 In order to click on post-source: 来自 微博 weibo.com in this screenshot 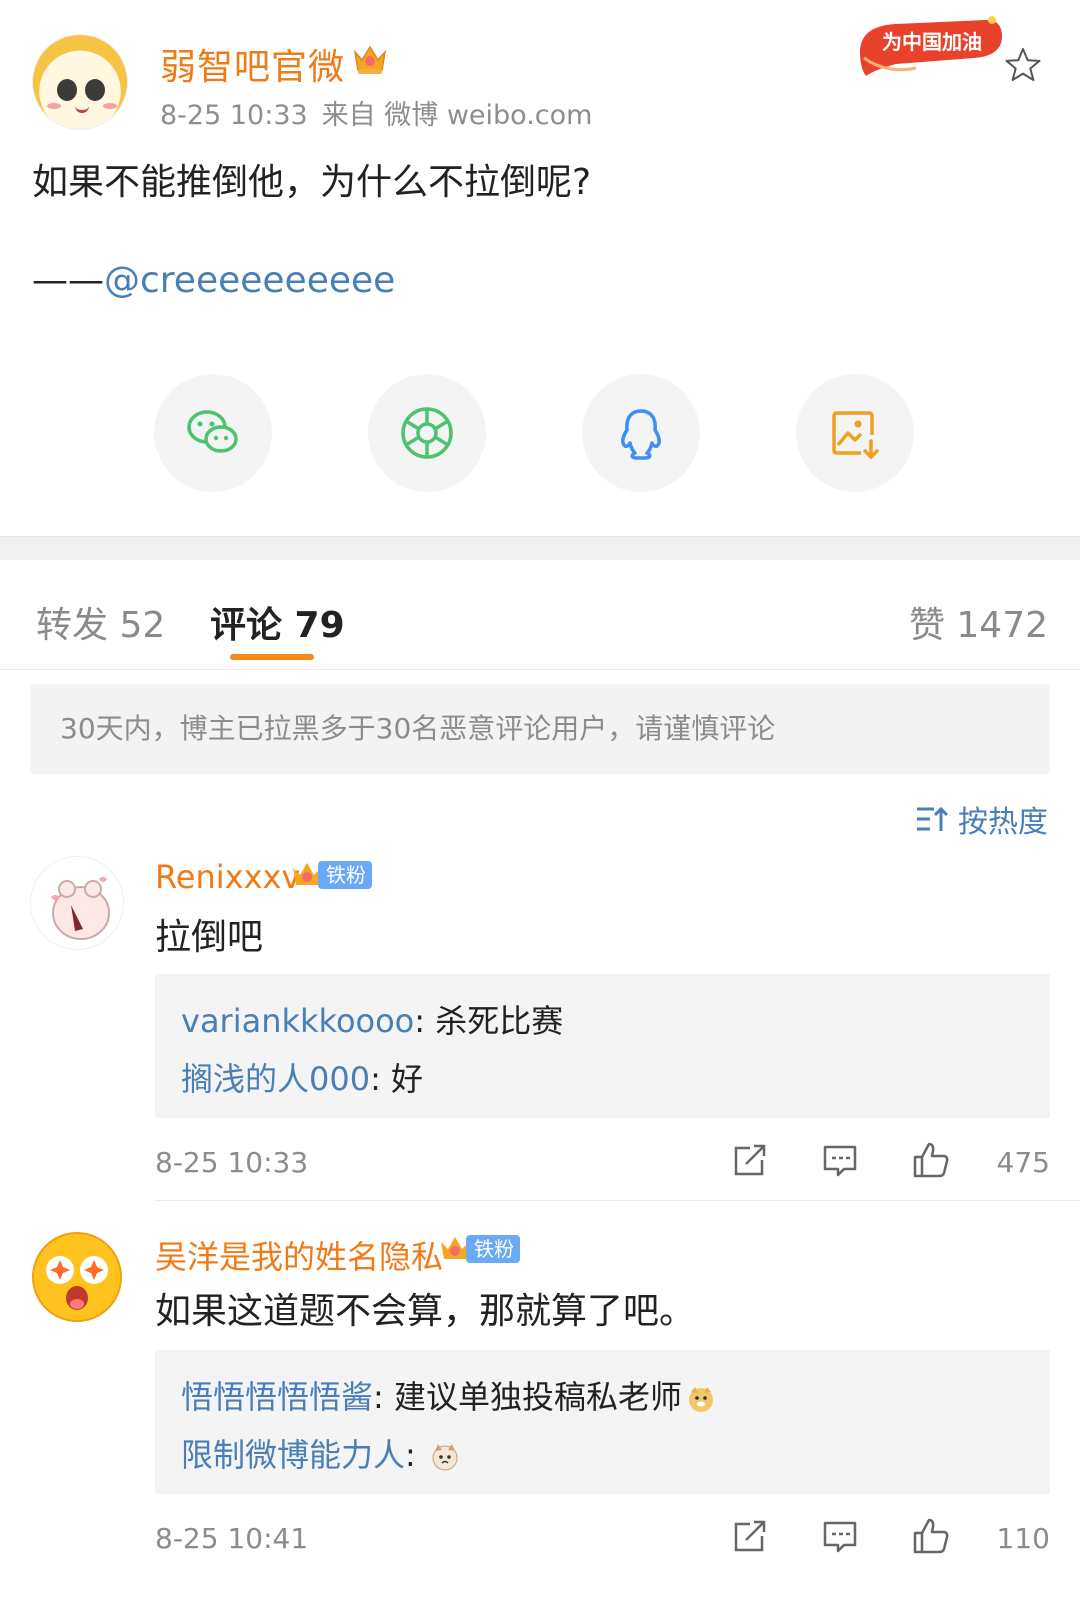, I will do `click(457, 115)`.